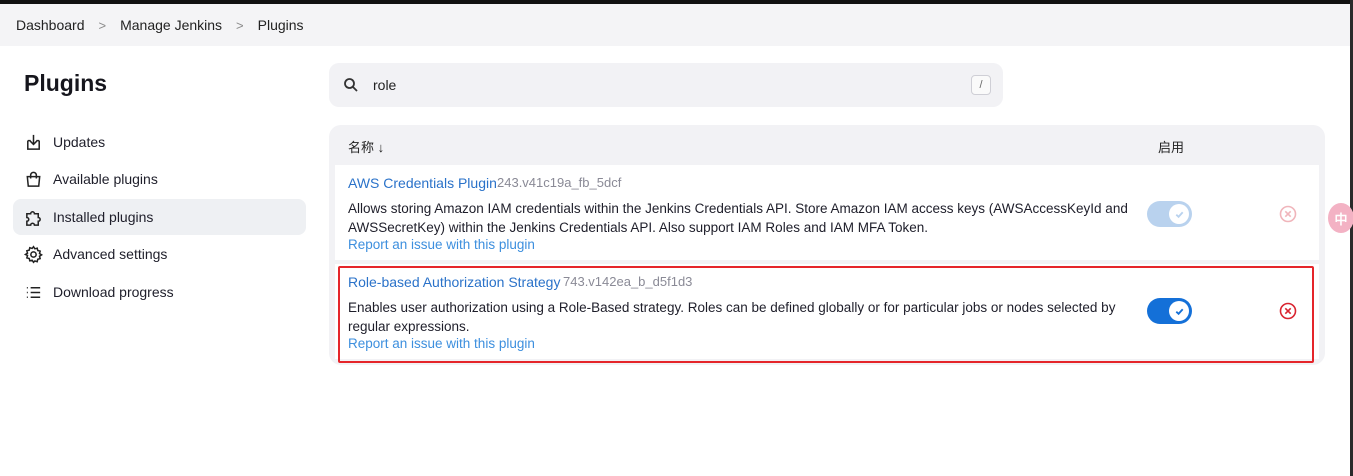 The image size is (1353, 476). Describe the element at coordinates (79, 142) in the screenshot. I see `sidebar-item-label: Updates` at that location.